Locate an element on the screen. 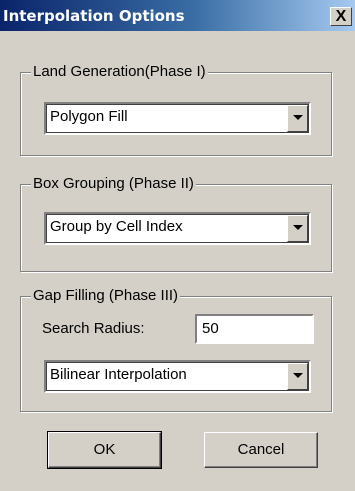 The image size is (355, 491). window-title: Interpolation Options is located at coordinates (94, 16).